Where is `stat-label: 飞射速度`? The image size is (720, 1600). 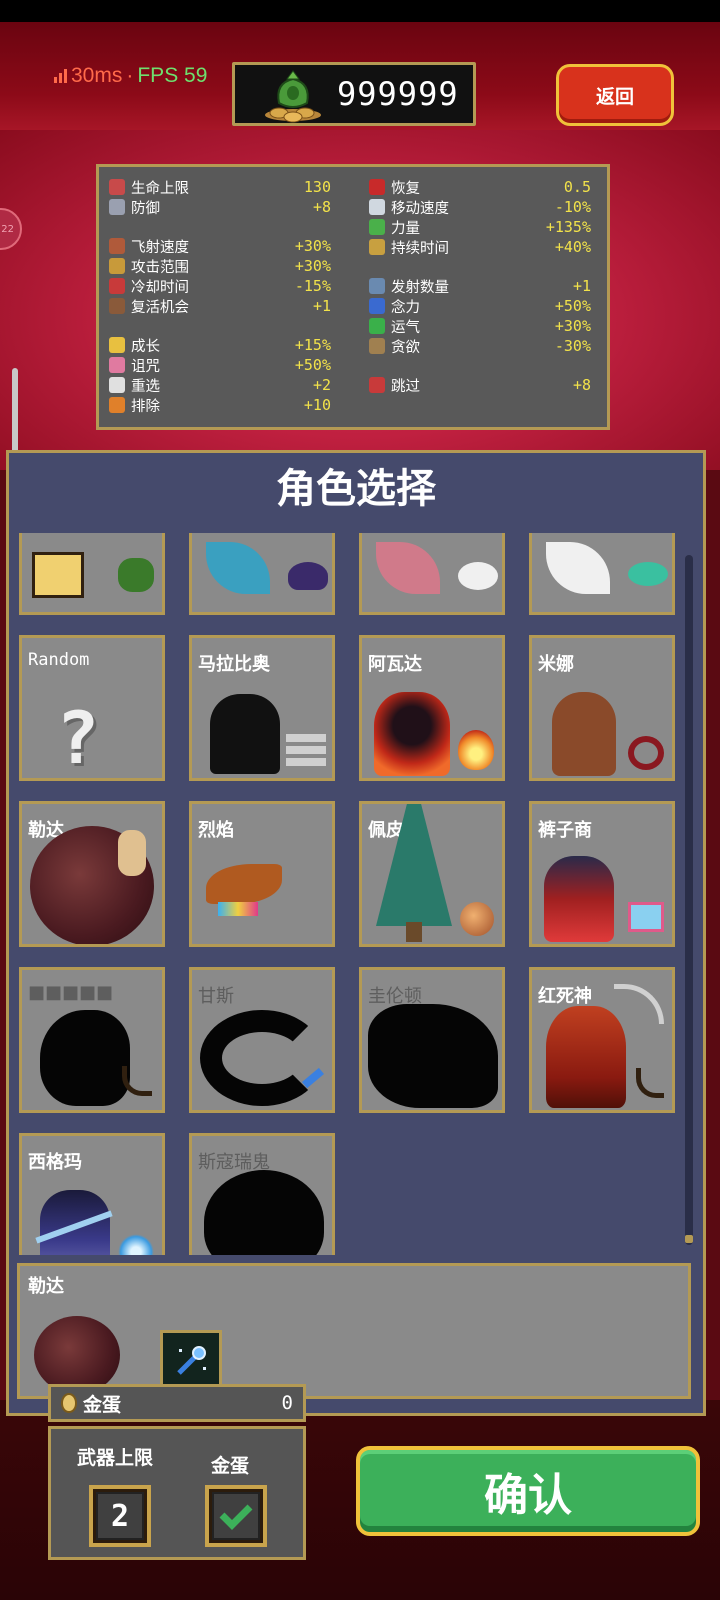
stat-label: 飞射速度 is located at coordinates (160, 247).